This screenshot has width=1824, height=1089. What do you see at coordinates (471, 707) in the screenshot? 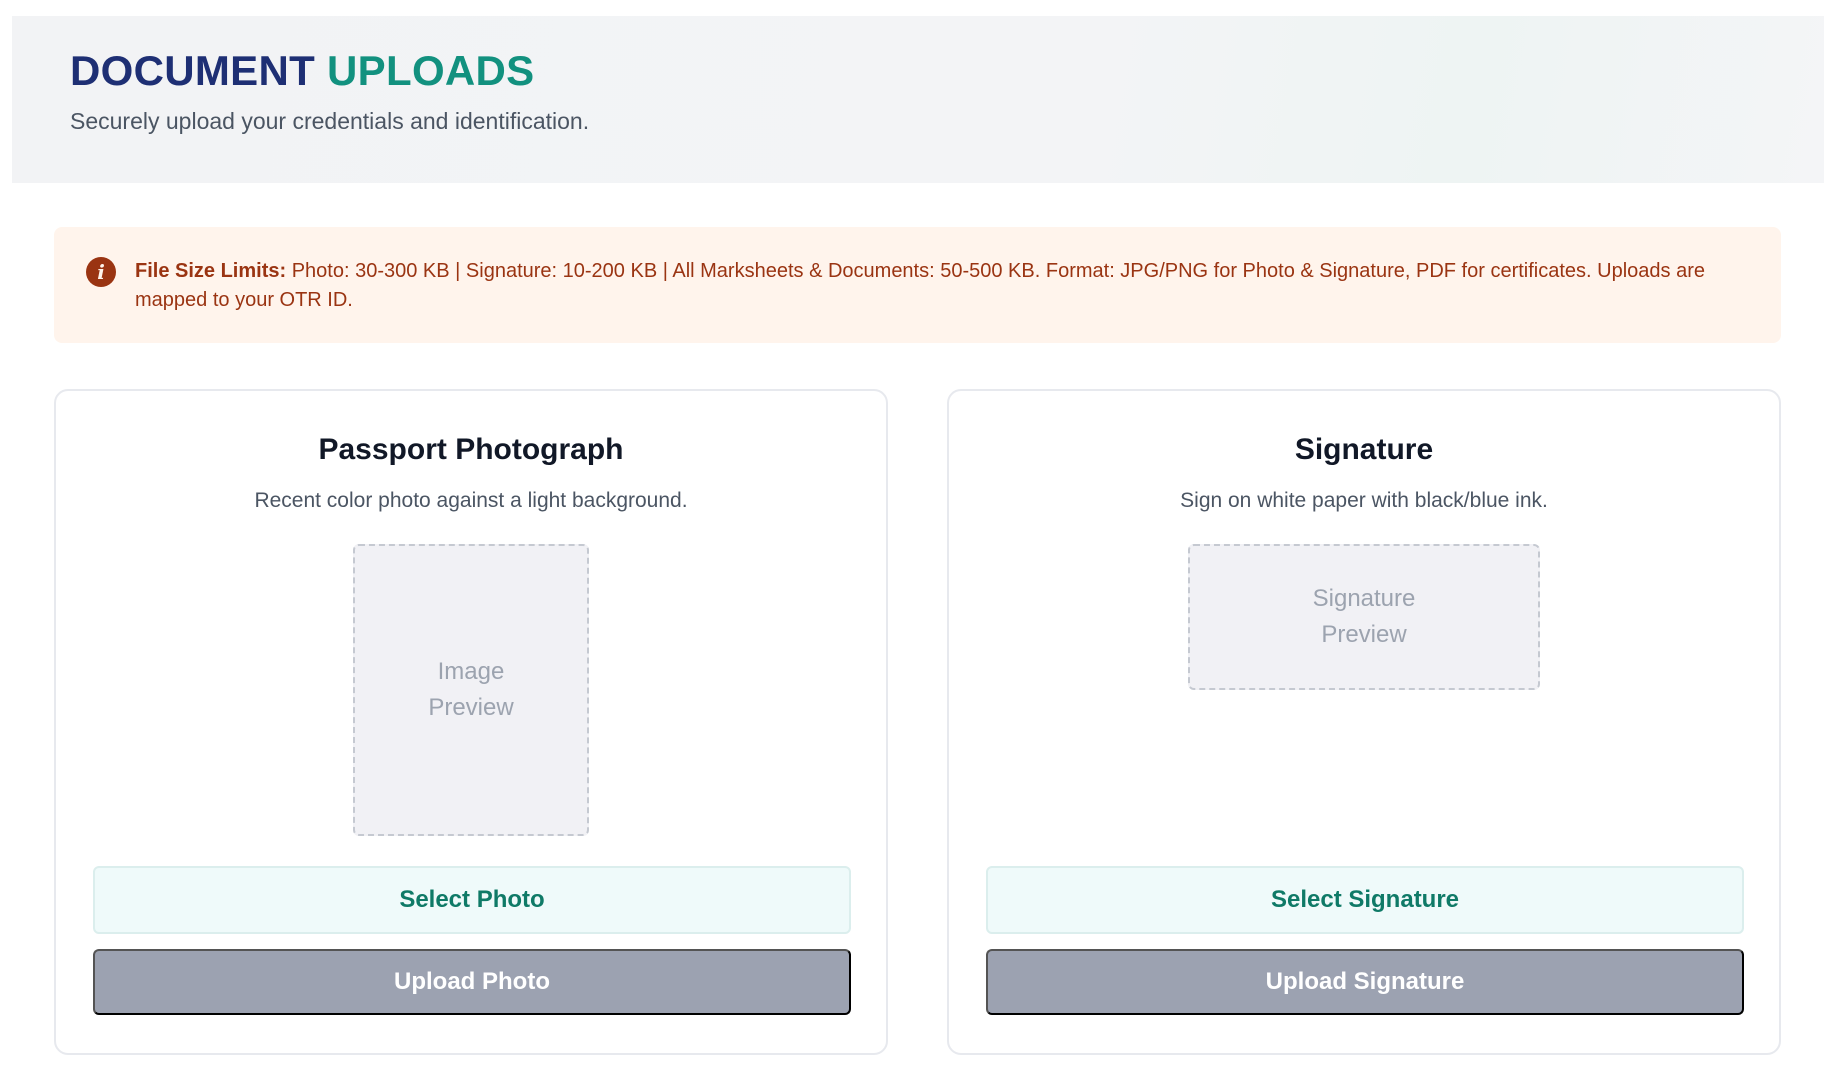
I see `photo-preview-line-2: Preview` at bounding box center [471, 707].